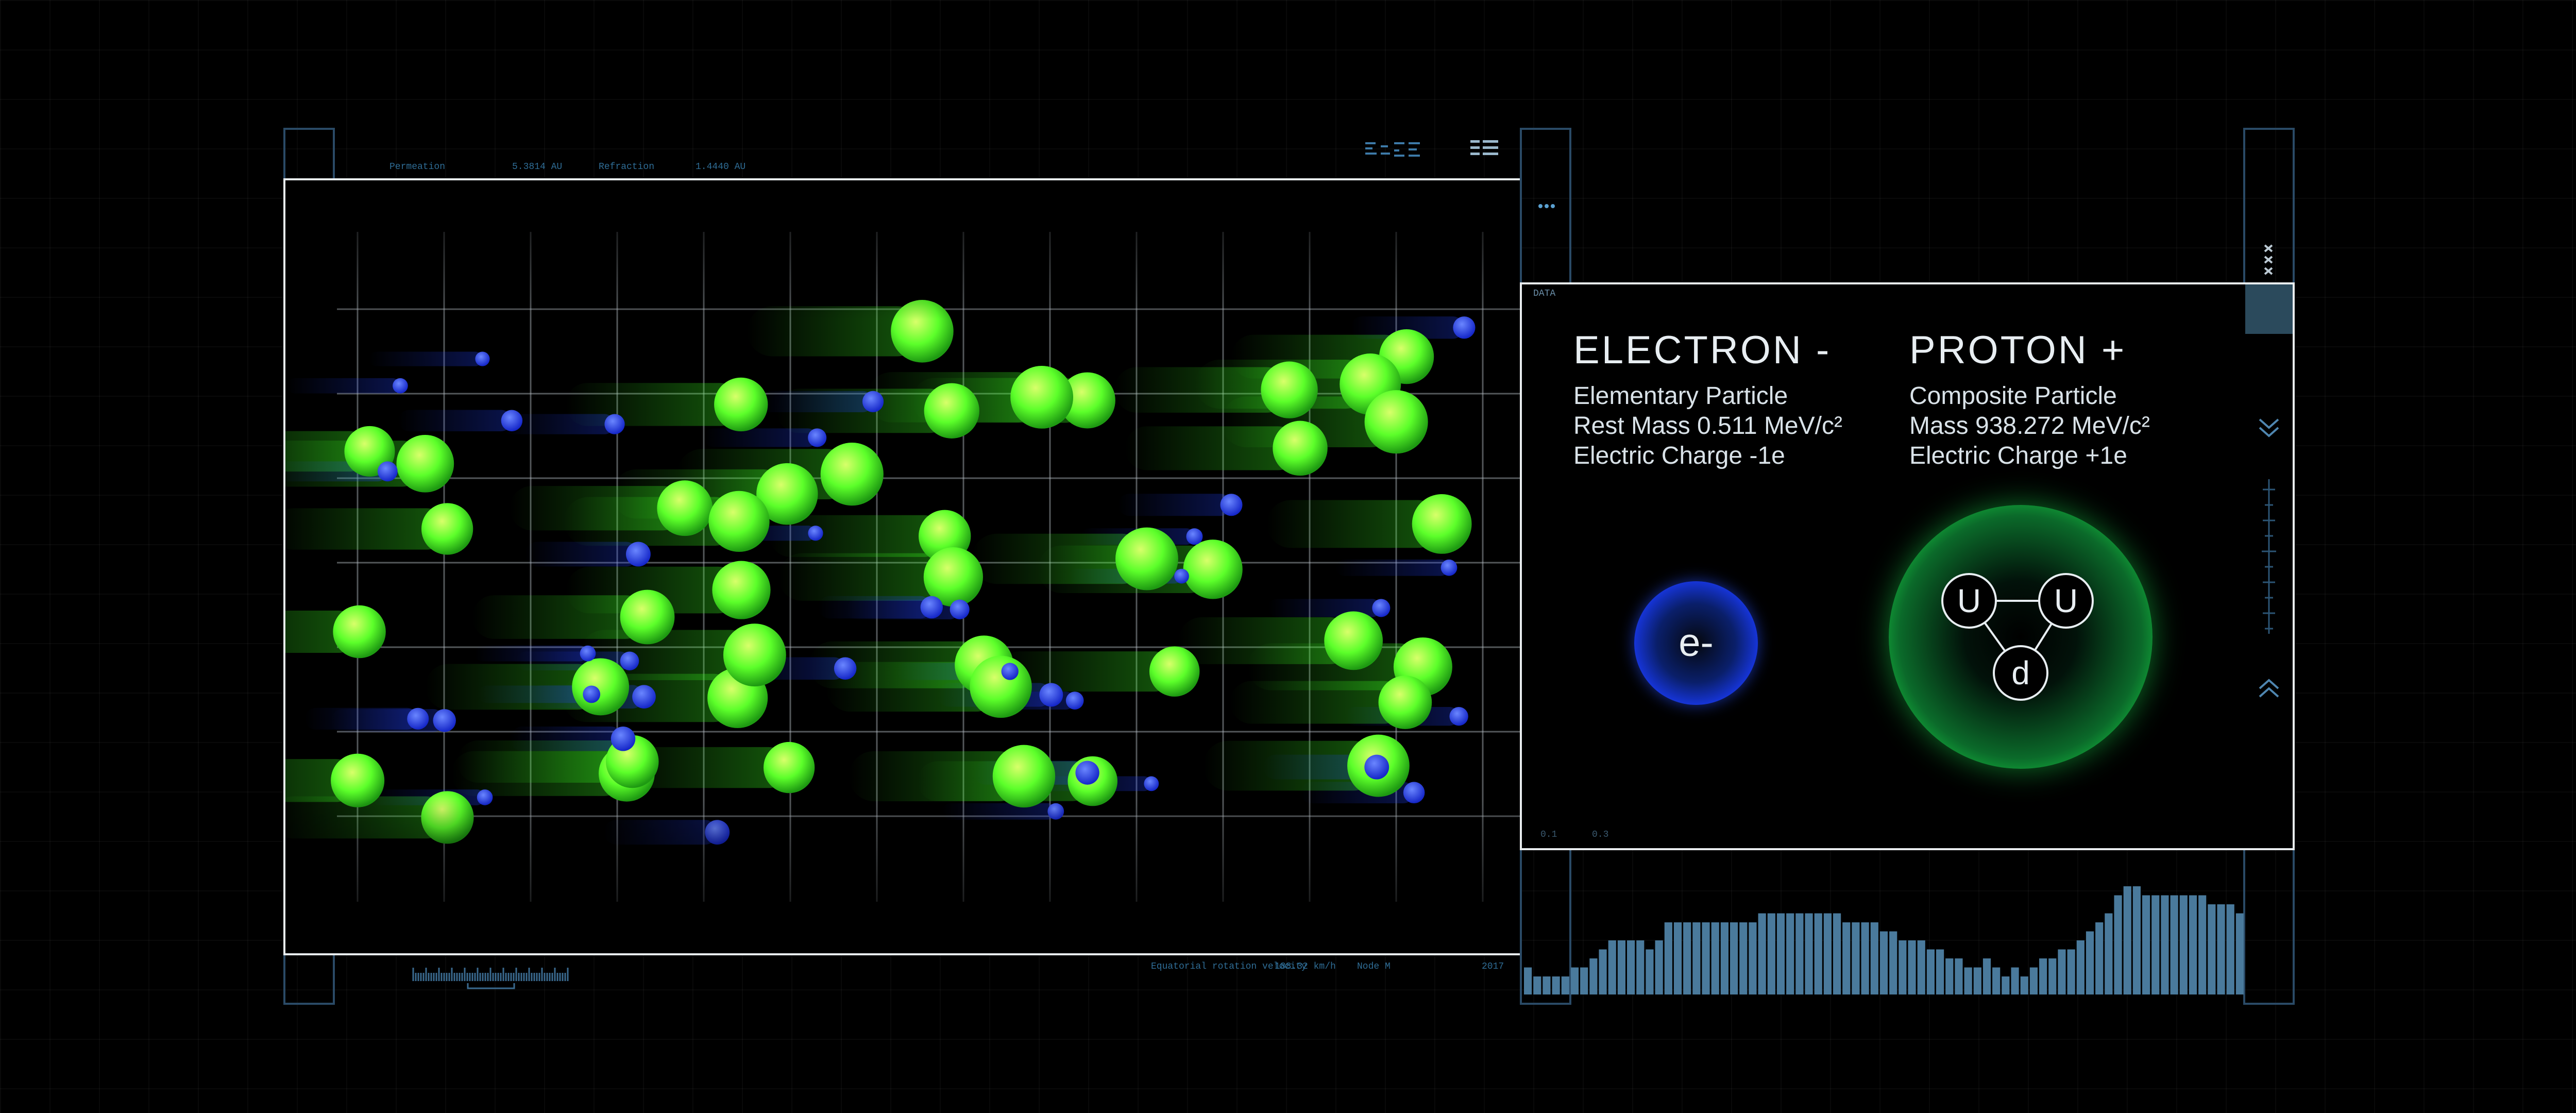  What do you see at coordinates (2269, 309) in the screenshot?
I see `right-rail-block` at bounding box center [2269, 309].